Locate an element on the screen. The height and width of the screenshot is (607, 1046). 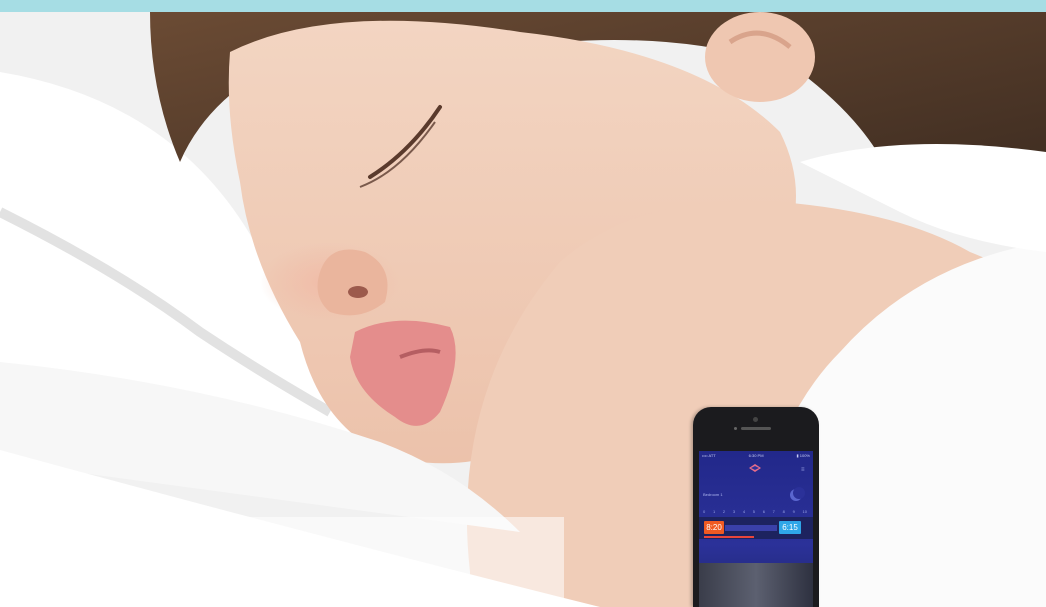
moon-icon is located at coordinates (799, 493).